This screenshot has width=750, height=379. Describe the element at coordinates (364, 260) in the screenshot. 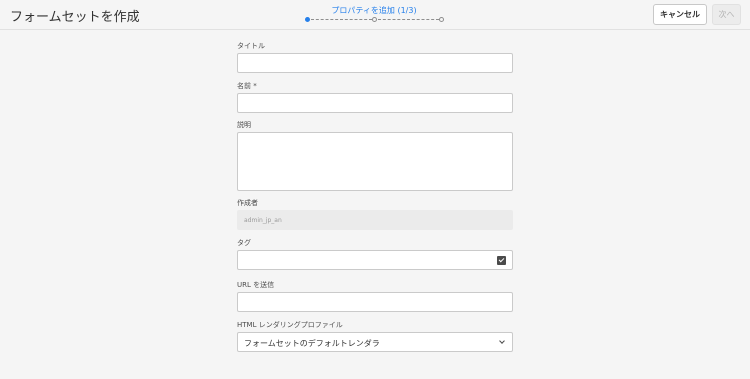

I see `tags-input` at that location.